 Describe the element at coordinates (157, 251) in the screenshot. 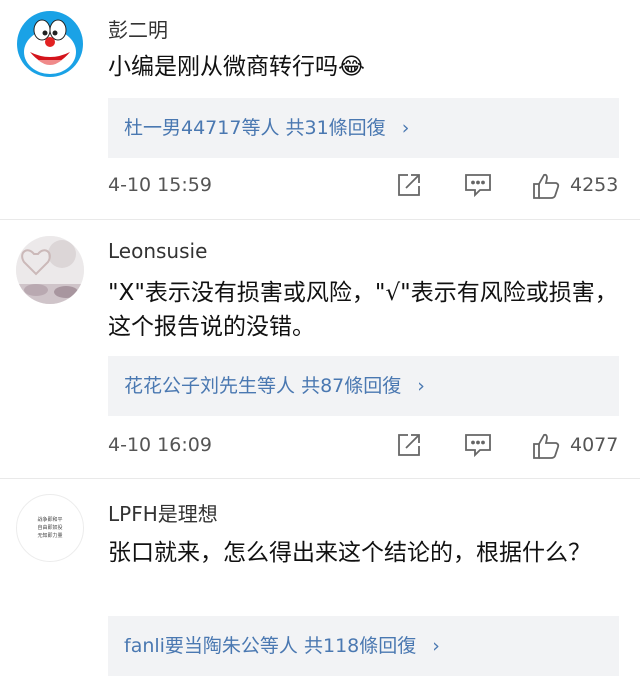

I see `username: Leonsusie` at that location.